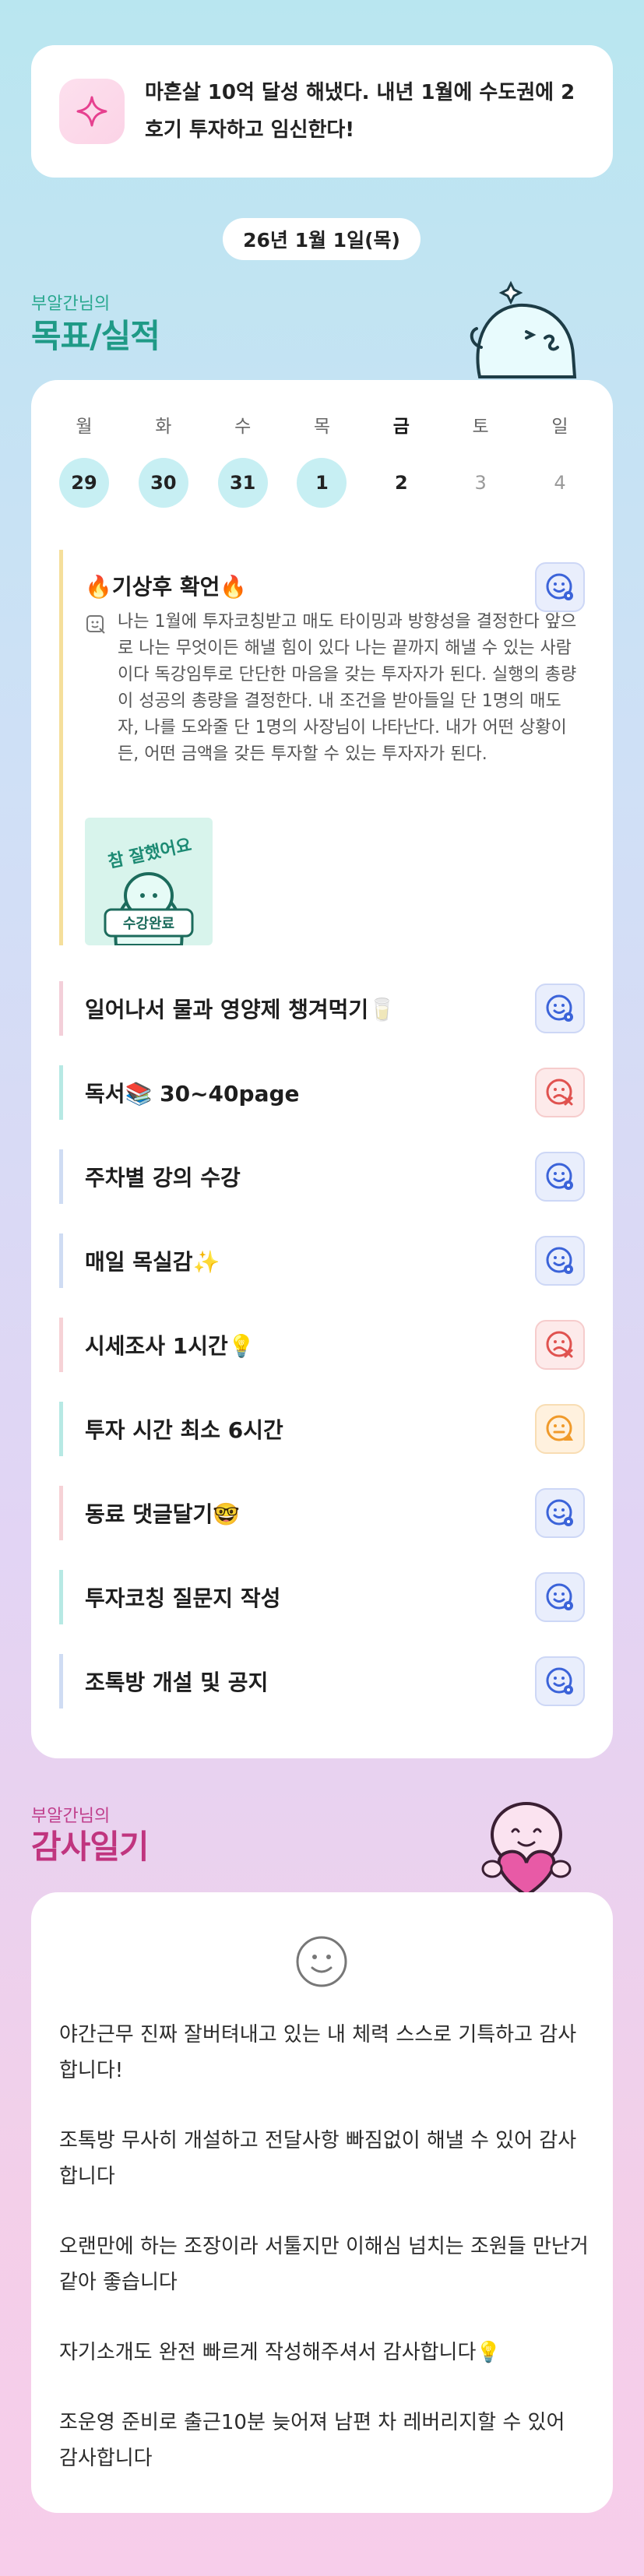 The image size is (644, 2576). What do you see at coordinates (163, 1514) in the screenshot?
I see `goal-label: 동료 댓글달기🤓` at bounding box center [163, 1514].